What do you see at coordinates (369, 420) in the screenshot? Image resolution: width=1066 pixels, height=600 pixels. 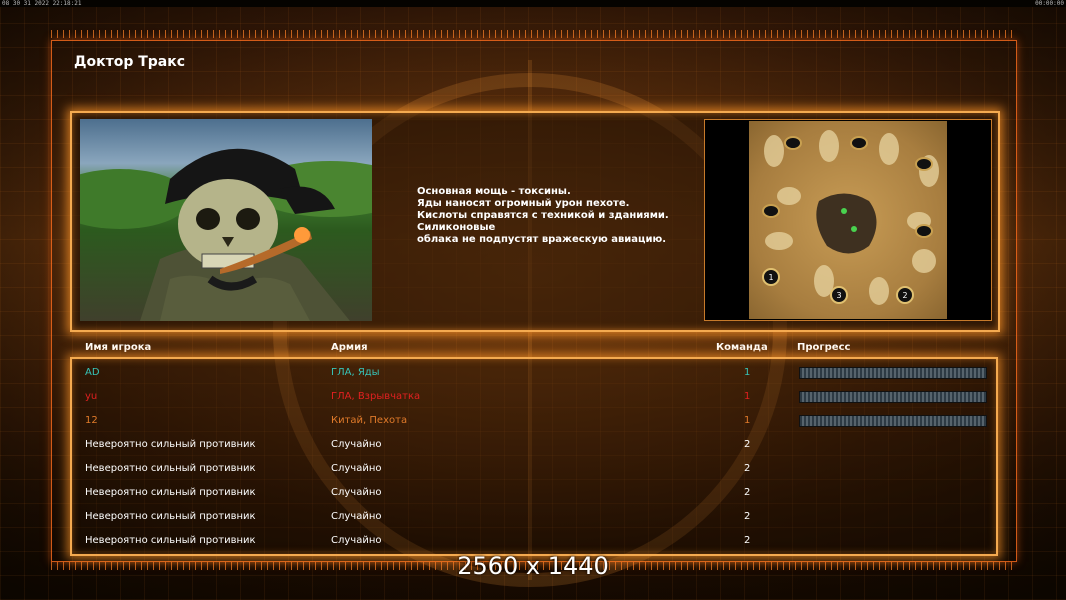 I see `player-army: Китай, Пехота` at bounding box center [369, 420].